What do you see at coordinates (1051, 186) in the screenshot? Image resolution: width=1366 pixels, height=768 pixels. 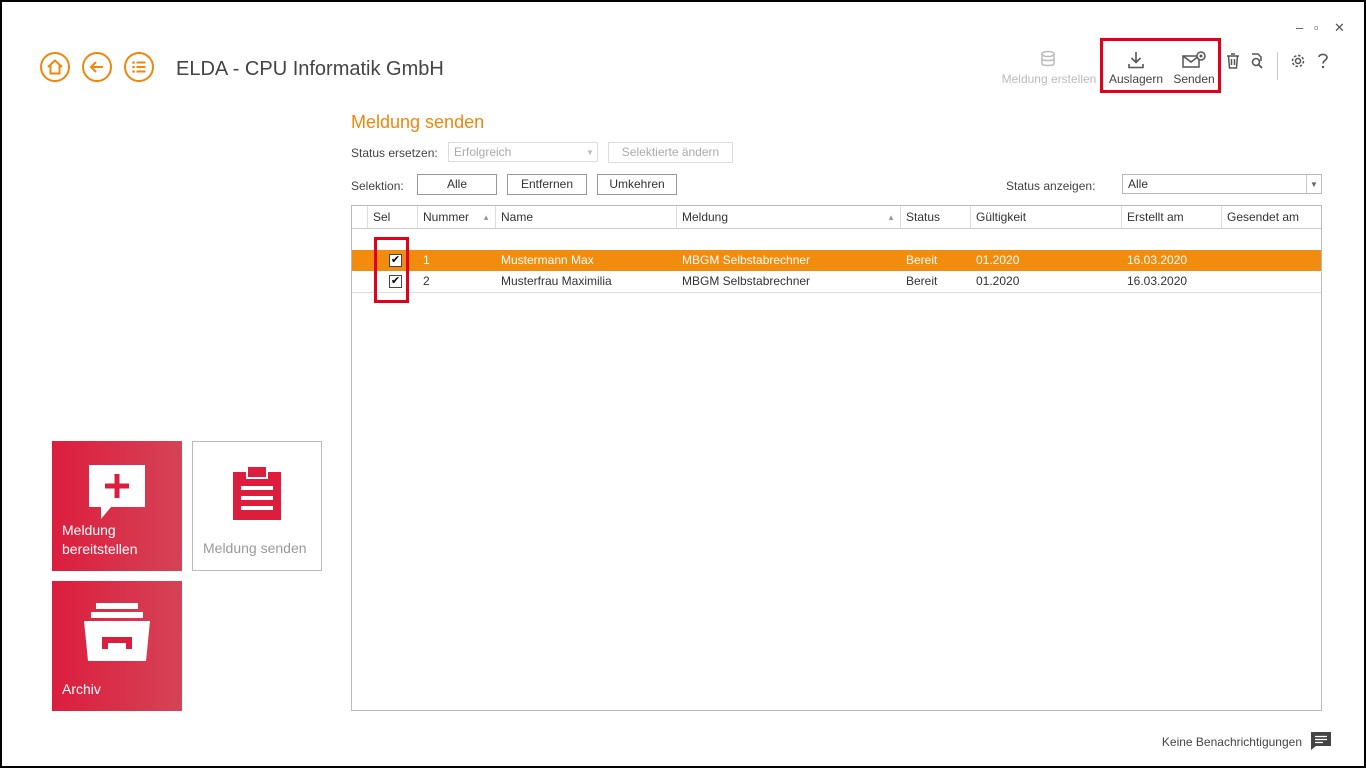 I see `status-anzeigen-label: Status anzeigen:` at bounding box center [1051, 186].